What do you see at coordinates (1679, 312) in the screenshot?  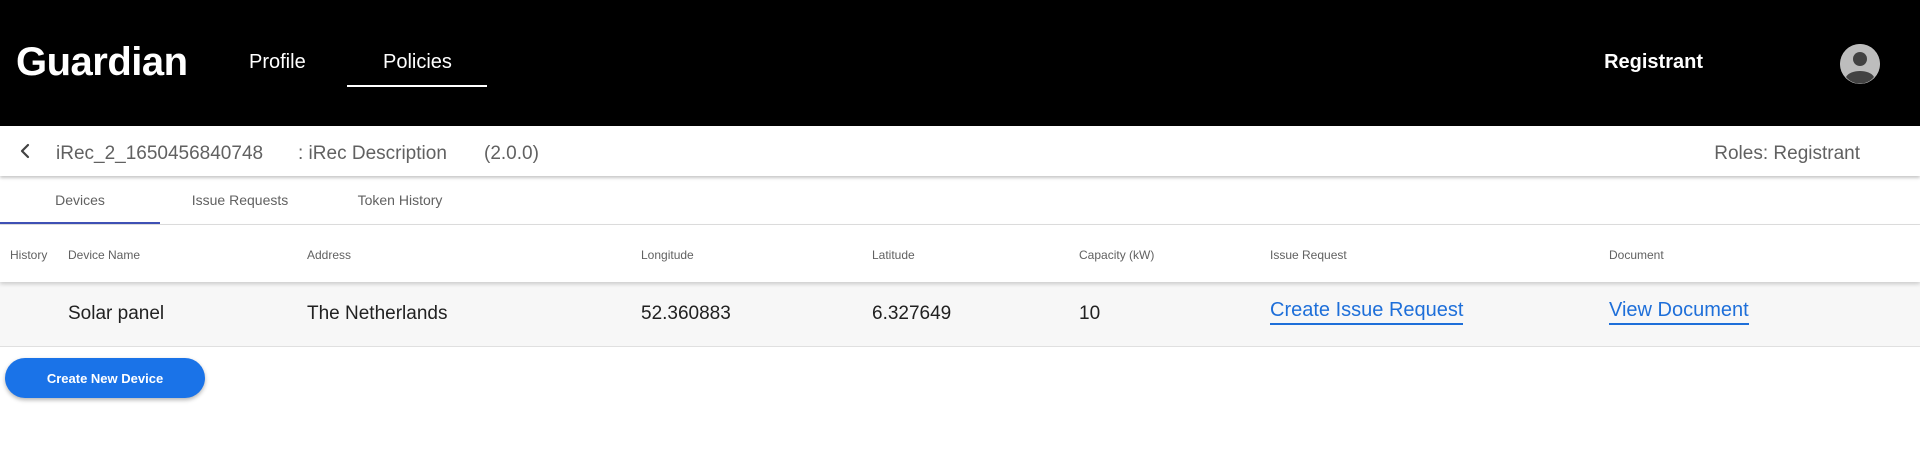 I see `view-document-link: View Document` at bounding box center [1679, 312].